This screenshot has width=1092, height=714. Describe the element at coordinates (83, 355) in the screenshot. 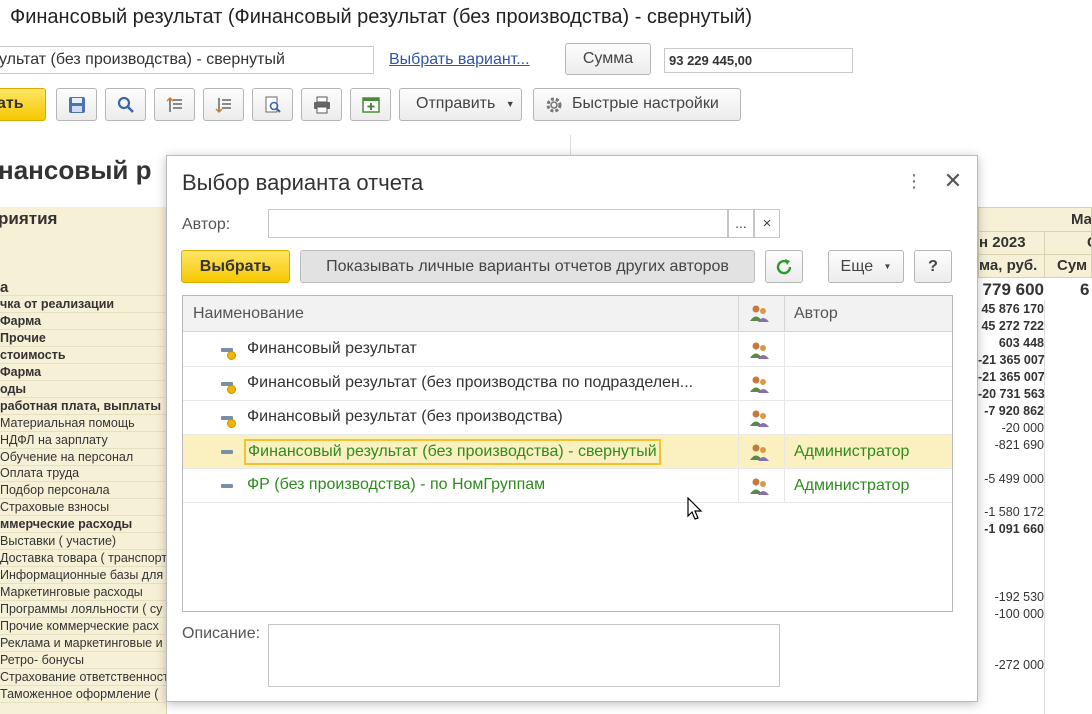

I see `report-row-label: стоимость` at that location.